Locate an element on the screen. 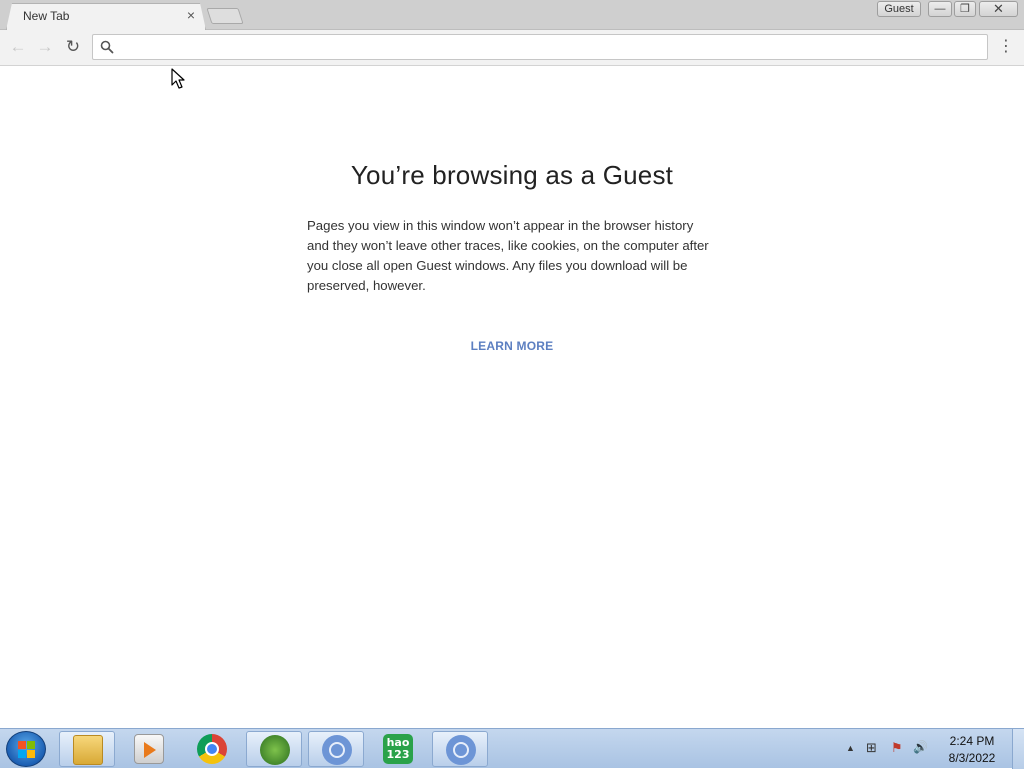 Image resolution: width=1024 pixels, height=769 pixels. chrome-icon is located at coordinates (212, 749).